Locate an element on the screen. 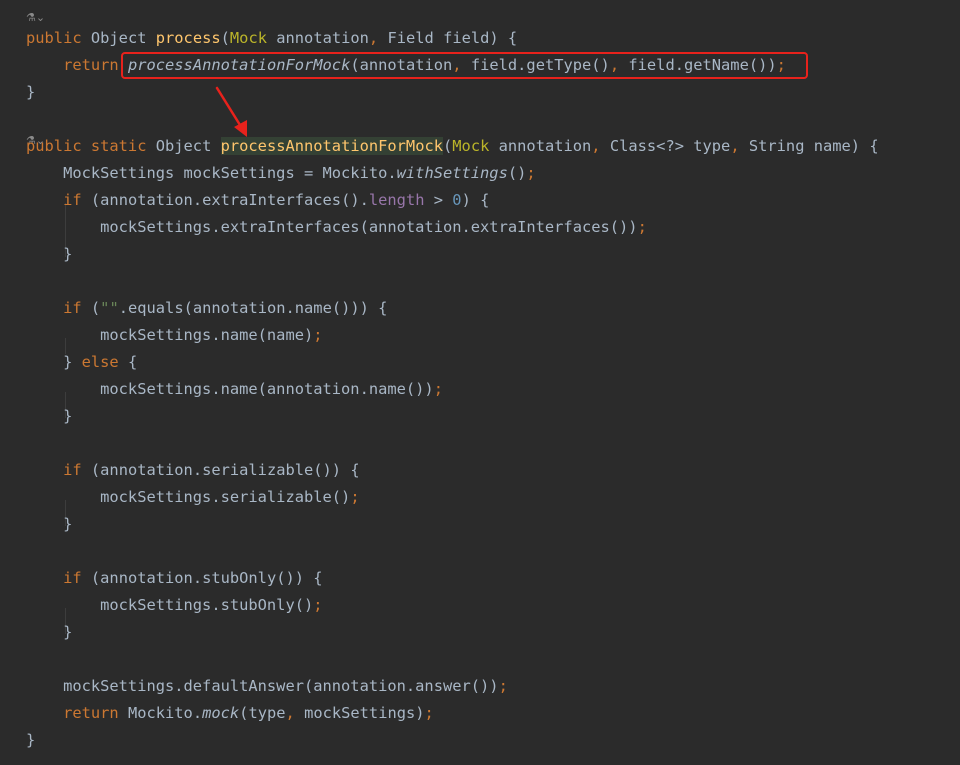 The image size is (960, 765). callout-arrow-icon is located at coordinates (231, 111).